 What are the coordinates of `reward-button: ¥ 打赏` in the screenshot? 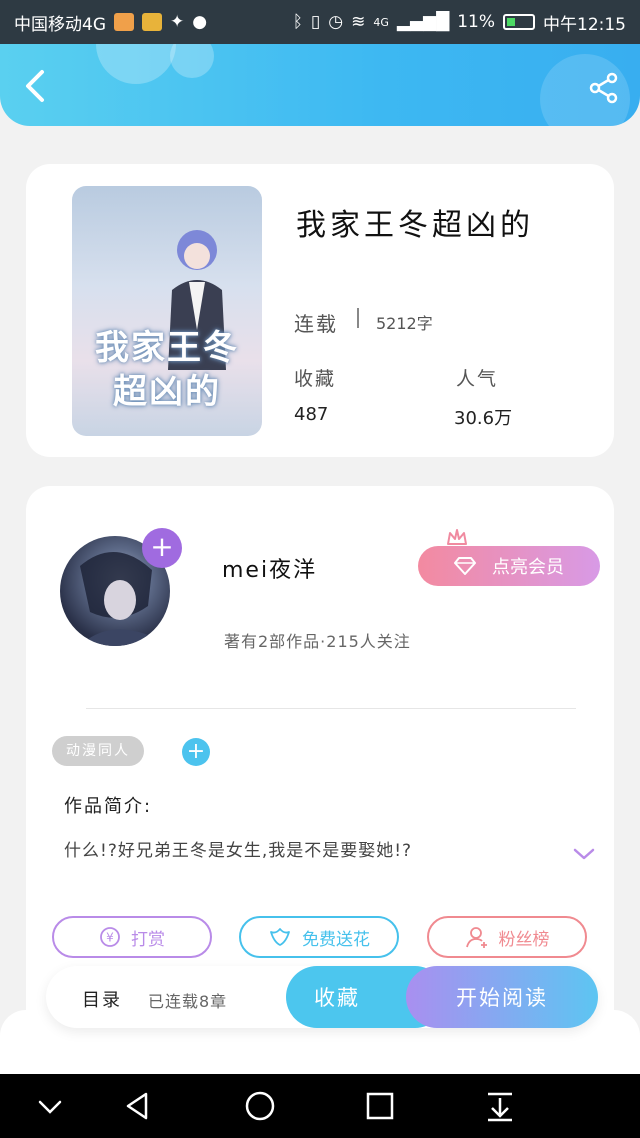 It's located at (132, 937).